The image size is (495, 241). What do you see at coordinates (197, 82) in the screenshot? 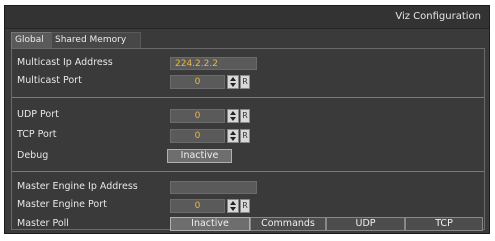
I see `multicast-port-input: 0` at bounding box center [197, 82].